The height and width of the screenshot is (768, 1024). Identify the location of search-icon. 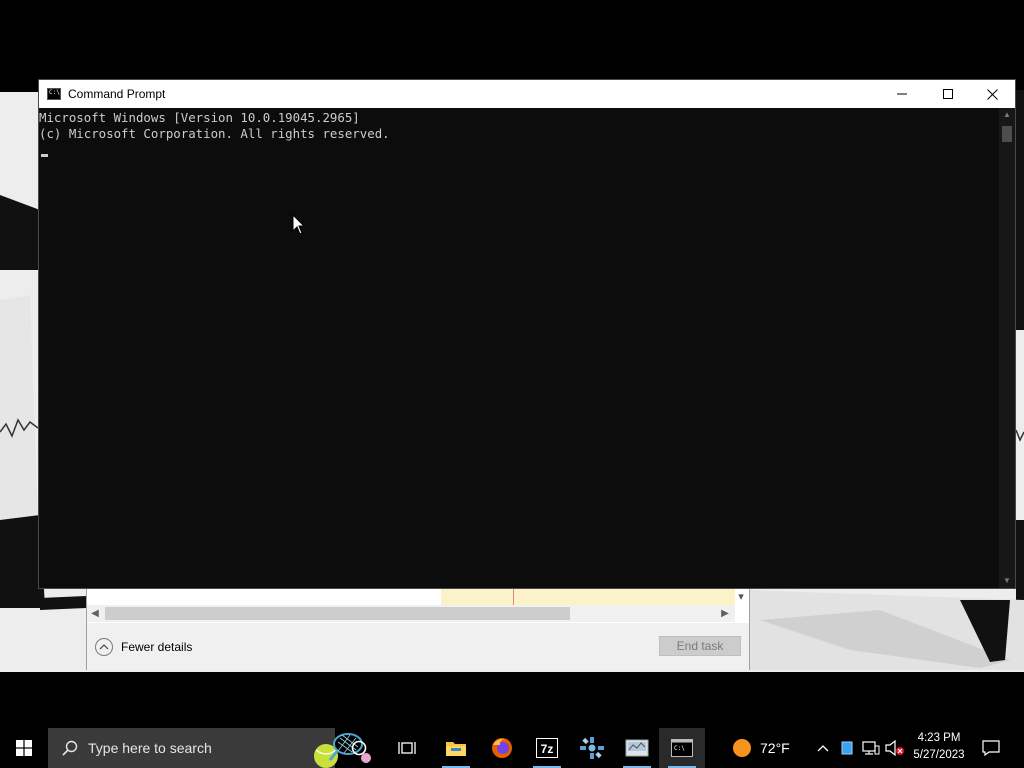
(70, 748).